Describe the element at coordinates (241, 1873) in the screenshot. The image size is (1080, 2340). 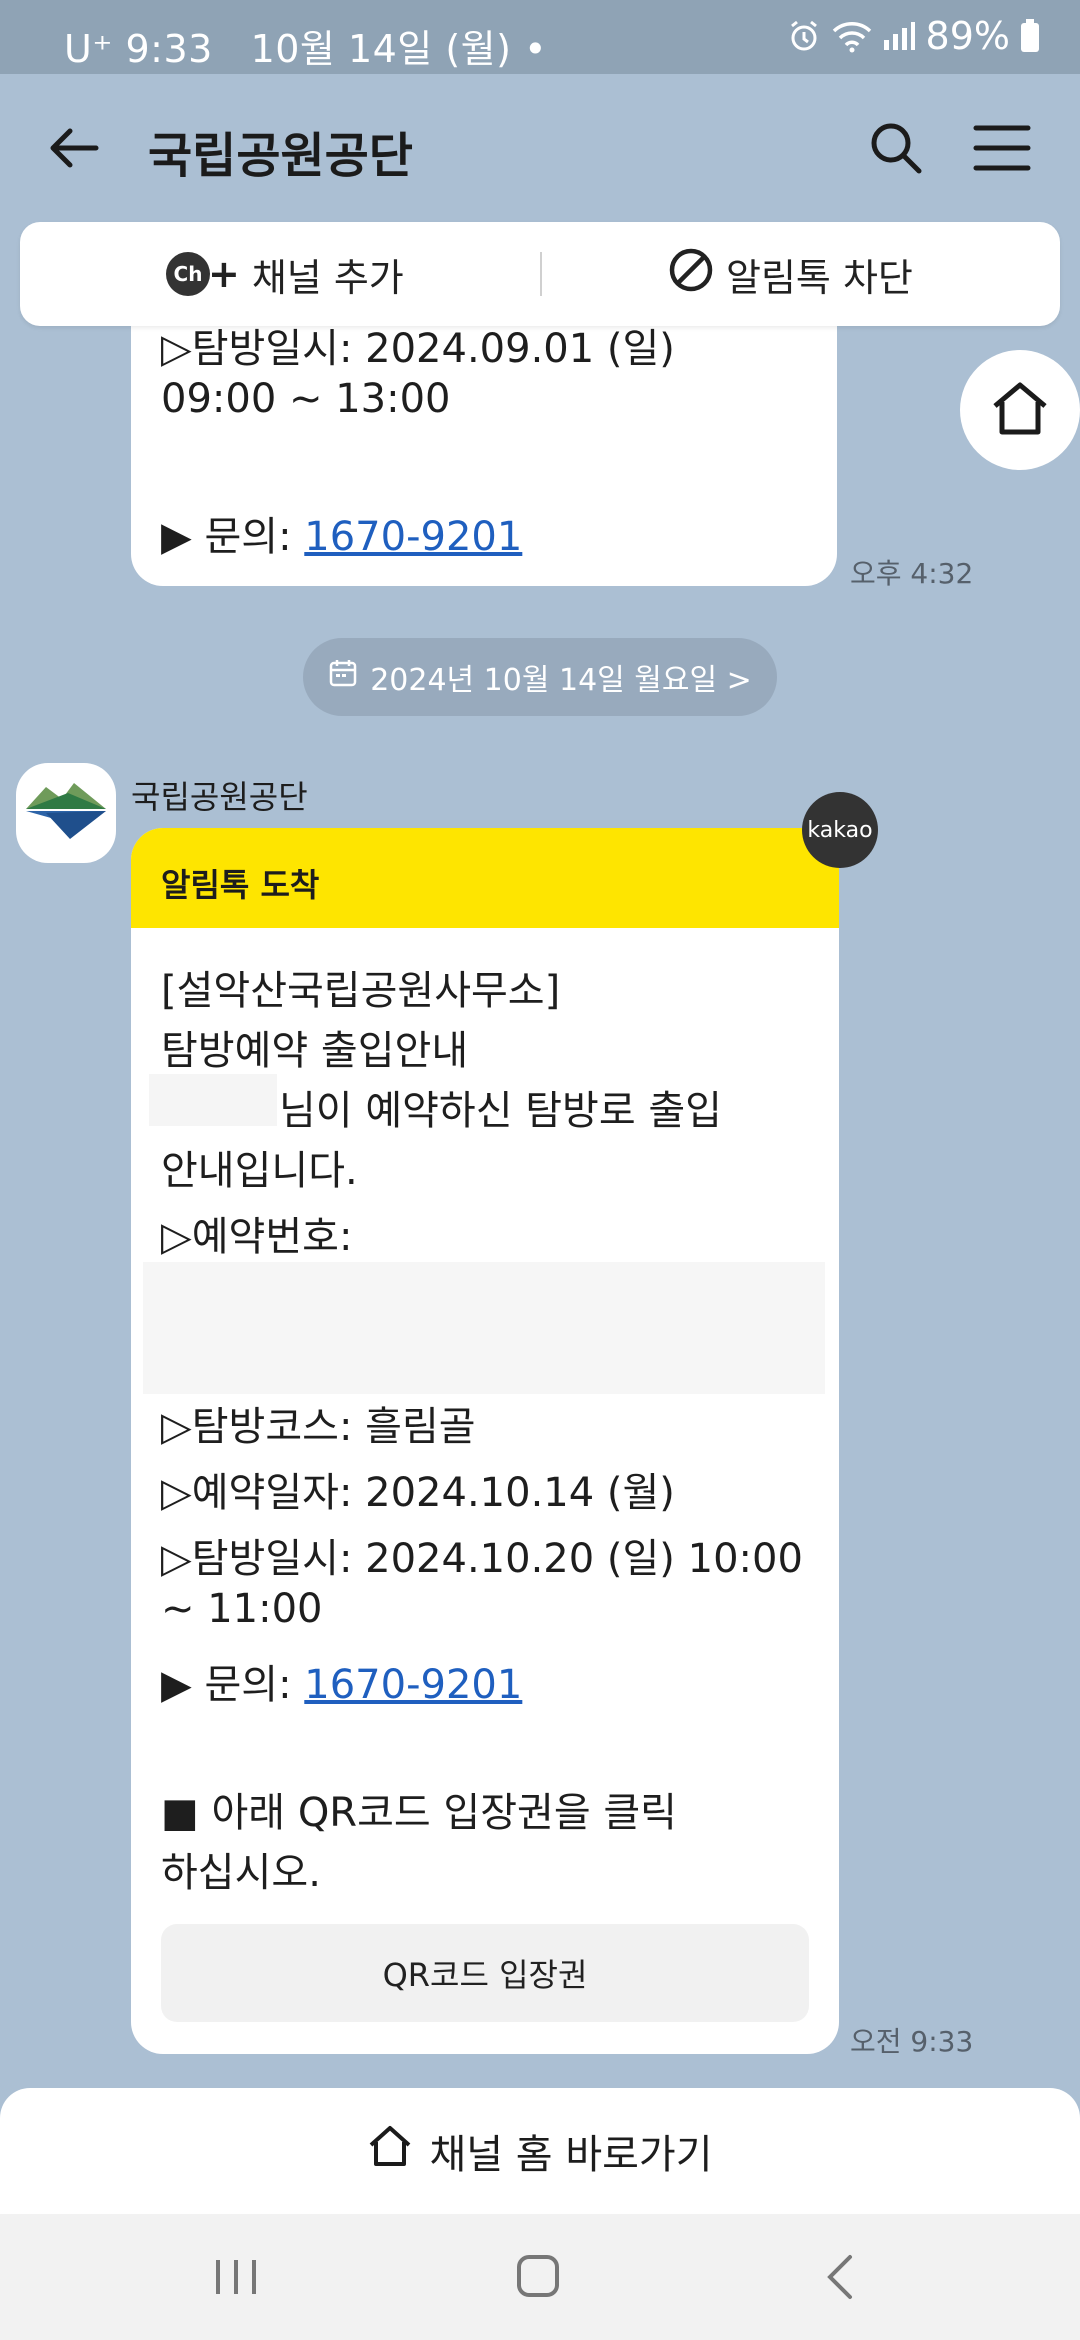
I see `message-line: 하십시오.` at that location.